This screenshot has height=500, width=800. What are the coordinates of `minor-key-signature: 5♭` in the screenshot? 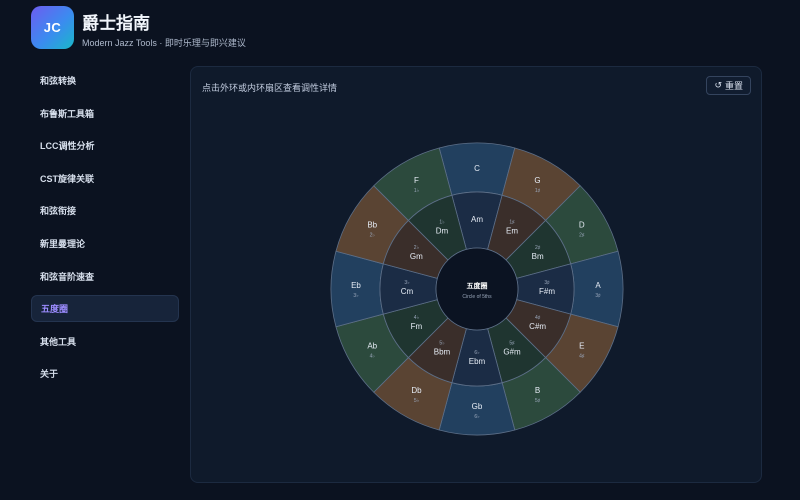 It's located at (441, 344).